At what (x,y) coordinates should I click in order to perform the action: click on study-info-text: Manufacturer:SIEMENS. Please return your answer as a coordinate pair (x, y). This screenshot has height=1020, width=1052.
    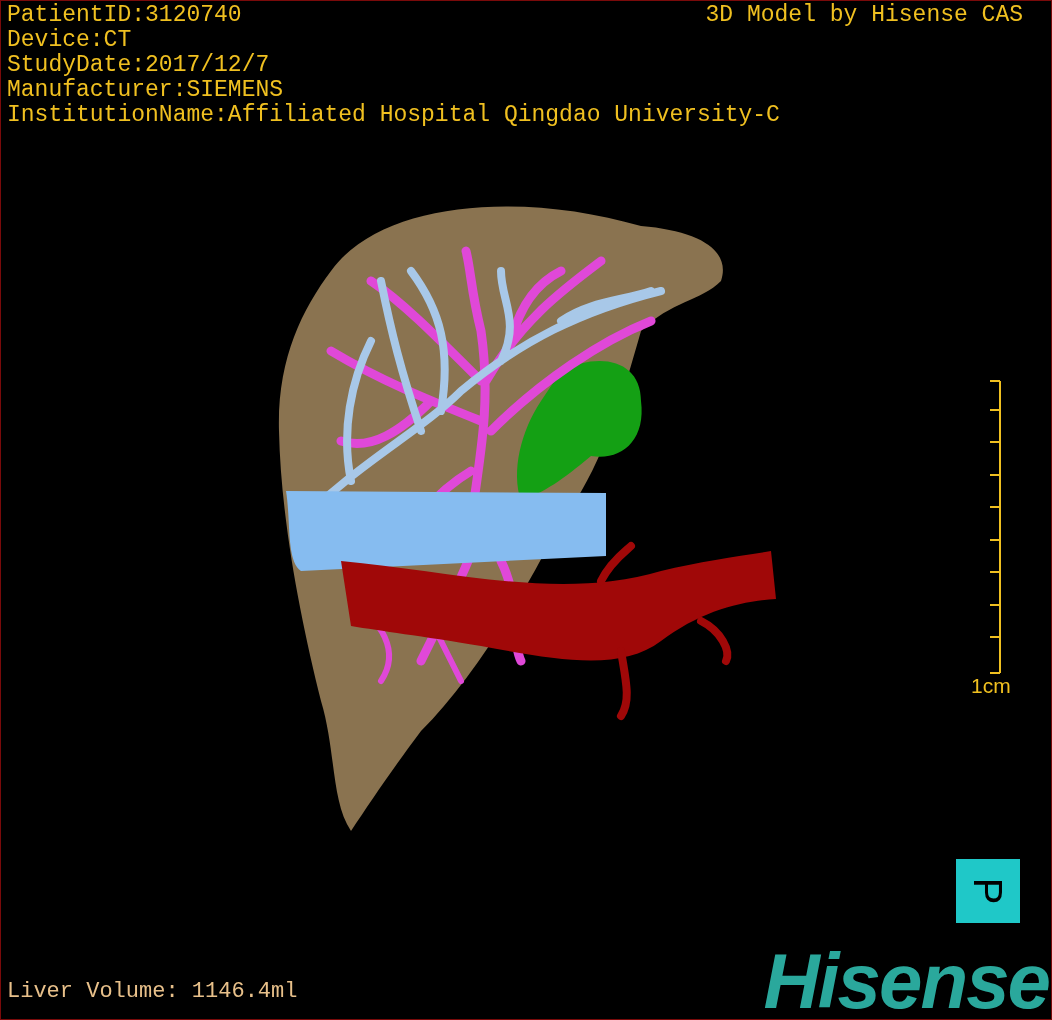
    Looking at the image, I should click on (145, 90).